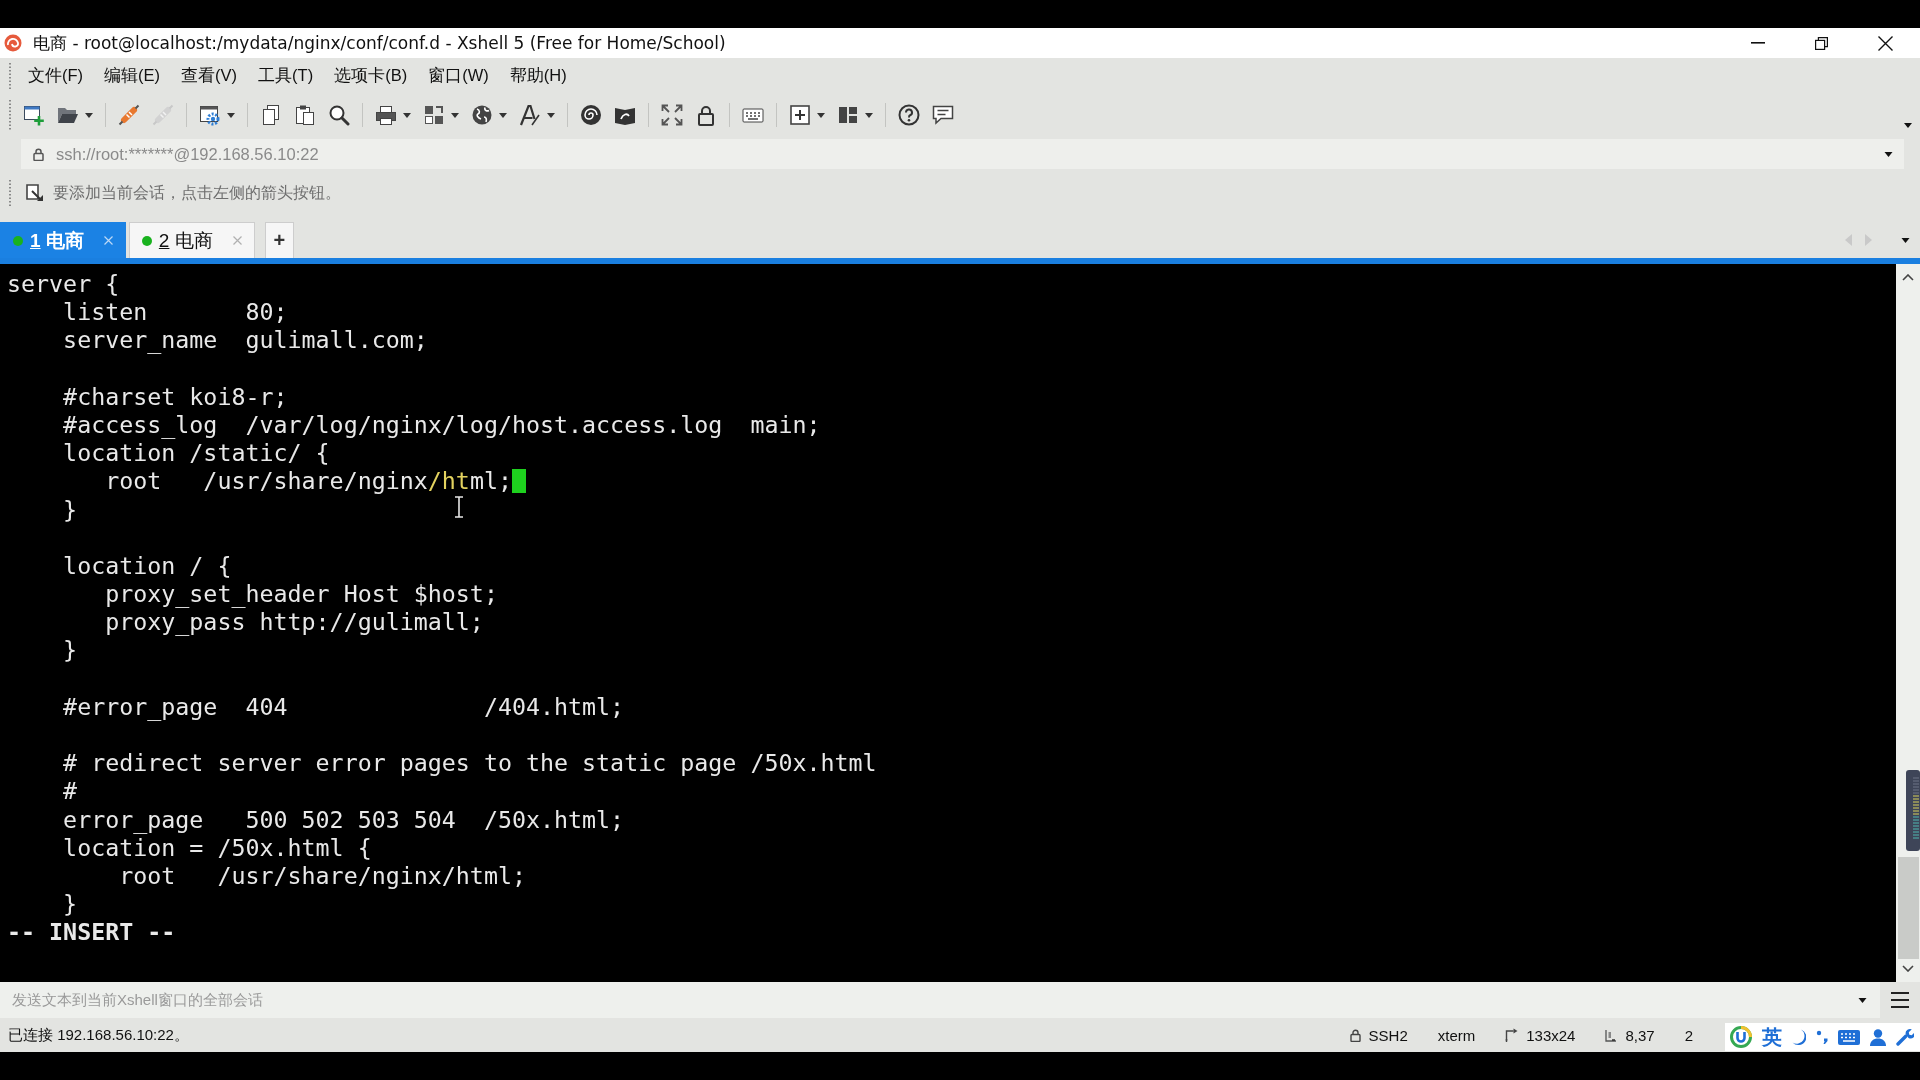 Image resolution: width=1920 pixels, height=1080 pixels. Describe the element at coordinates (1821, 43) in the screenshot. I see `restore-icon` at that location.